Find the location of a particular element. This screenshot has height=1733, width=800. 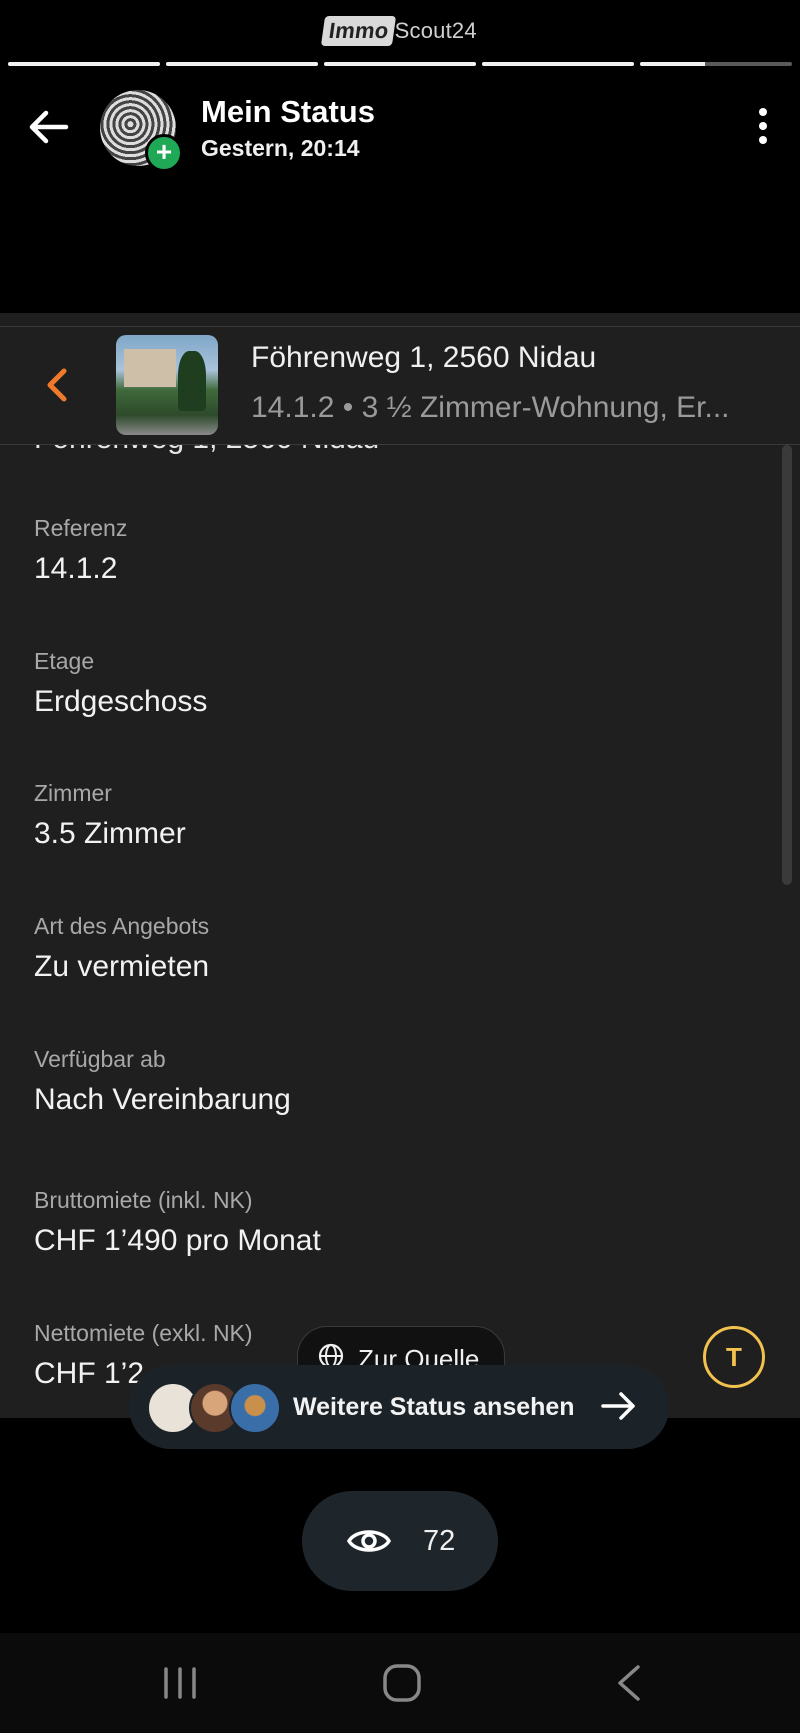

field-label: Referenz is located at coordinates (81, 528).